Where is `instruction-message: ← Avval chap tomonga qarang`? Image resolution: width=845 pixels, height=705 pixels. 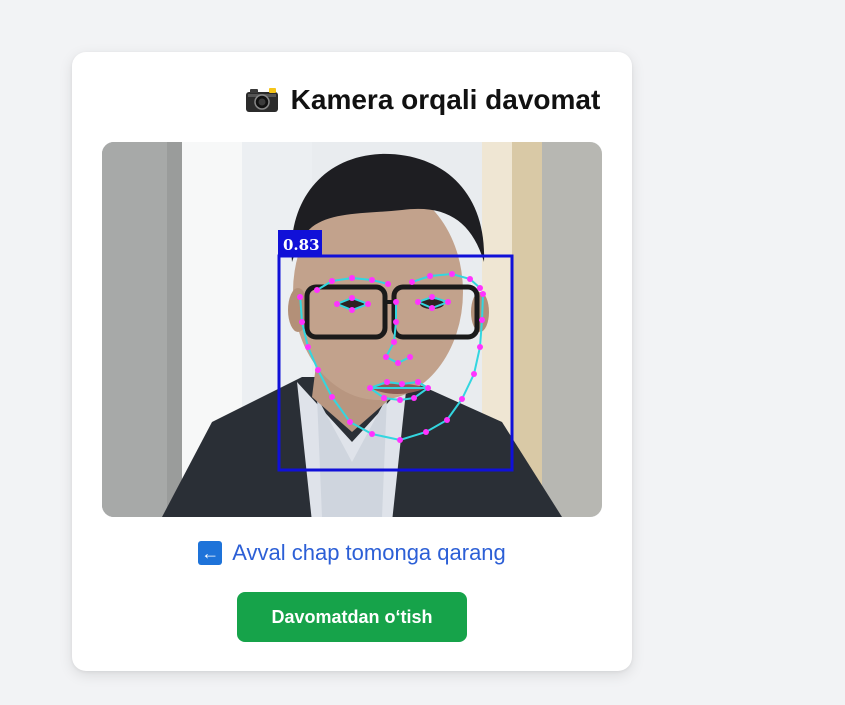 instruction-message: ← Avval chap tomonga qarang is located at coordinates (352, 553).